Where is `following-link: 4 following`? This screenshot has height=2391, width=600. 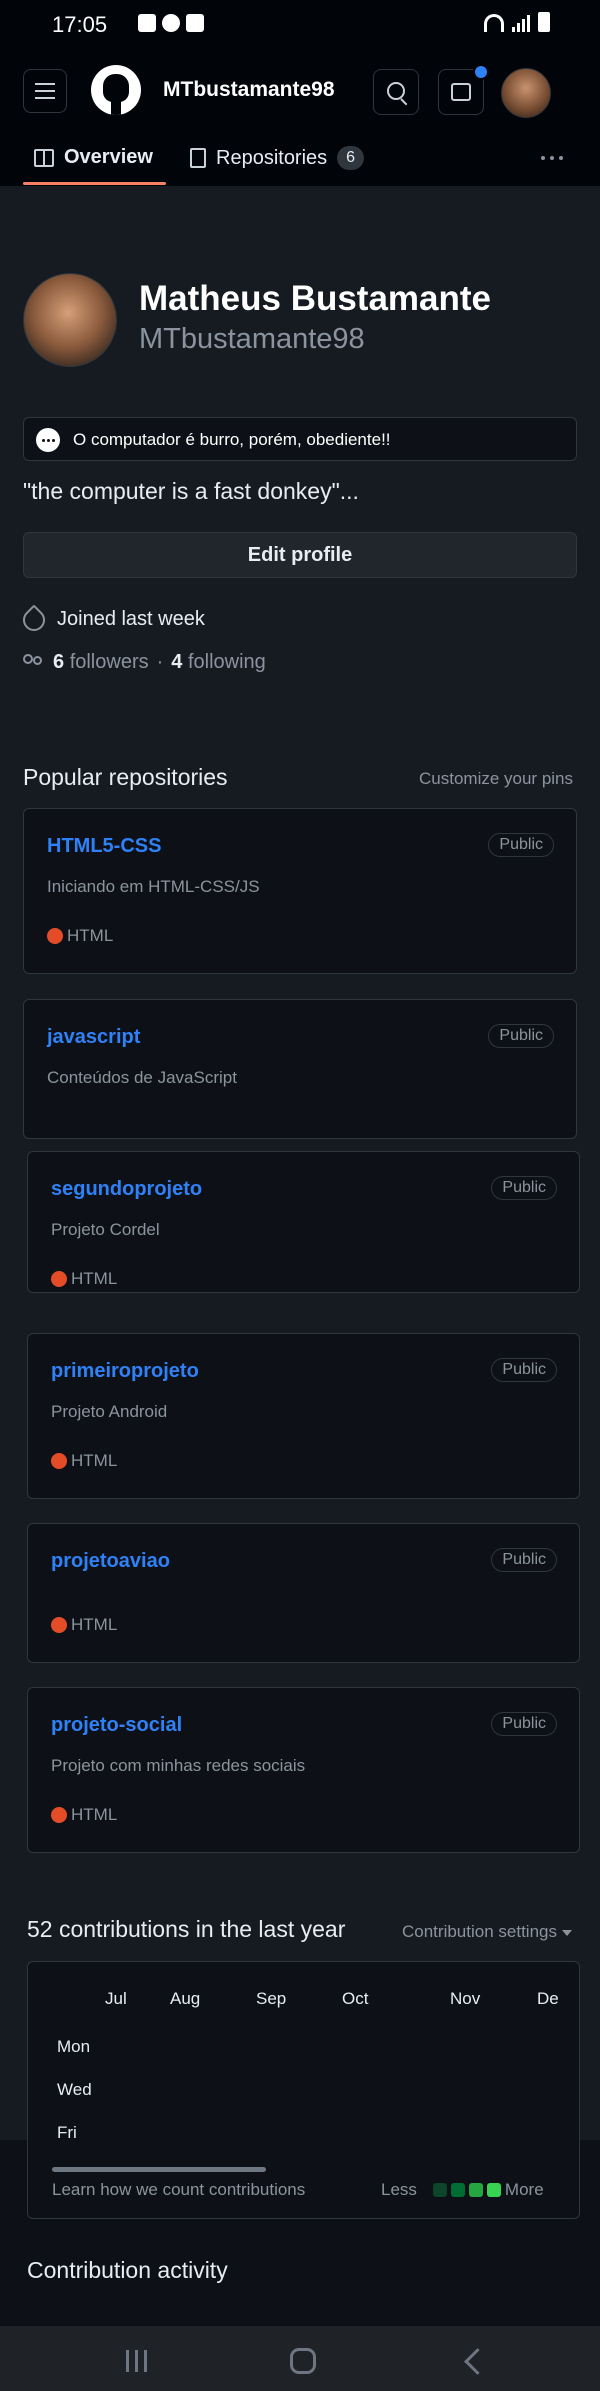
following-link: 4 following is located at coordinates (218, 662).